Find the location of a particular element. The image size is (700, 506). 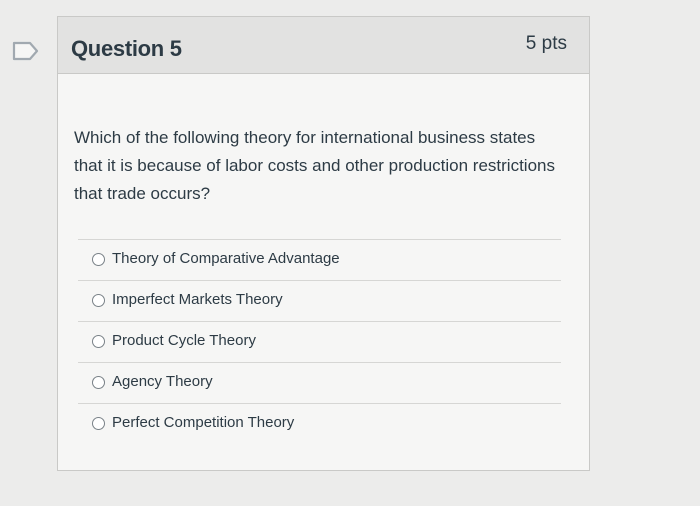

answer-option: Theory of Comparative Advantage is located at coordinates (319, 259).